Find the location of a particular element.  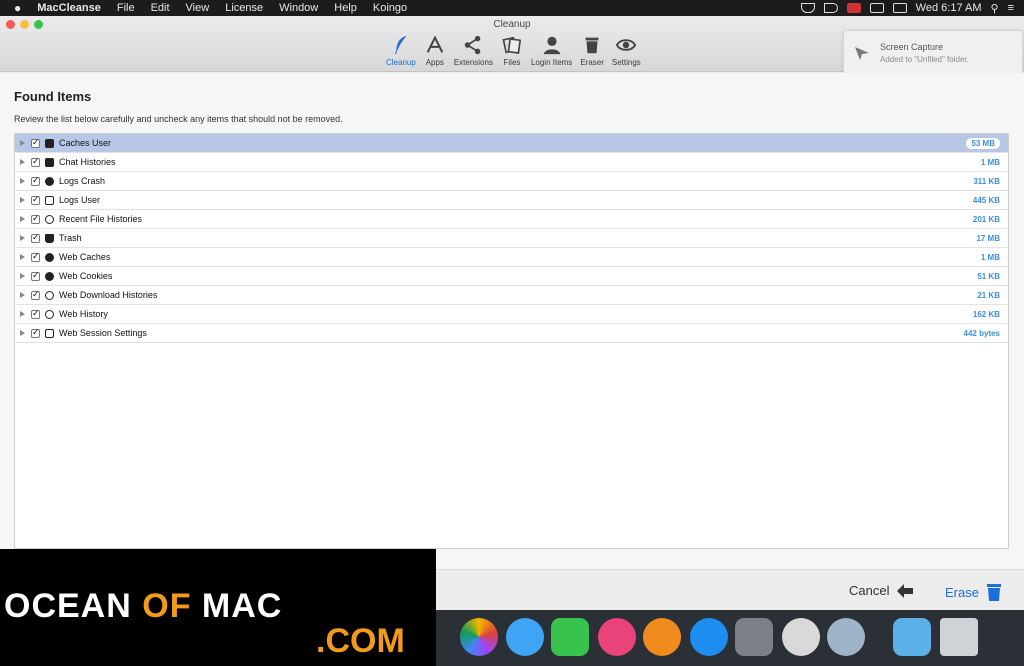

item-size: 162 KB is located at coordinates (986, 314).